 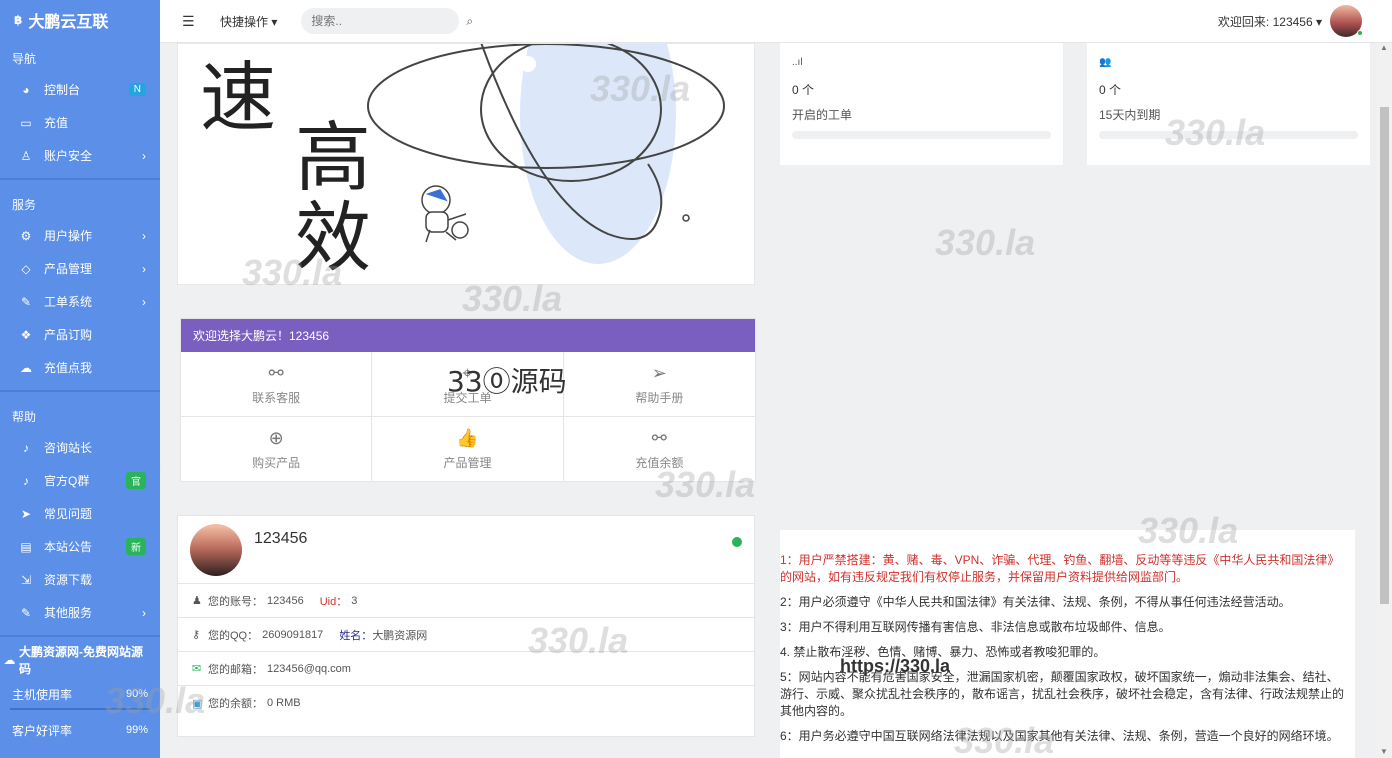 I want to click on profile-avatar, so click(x=216, y=549).